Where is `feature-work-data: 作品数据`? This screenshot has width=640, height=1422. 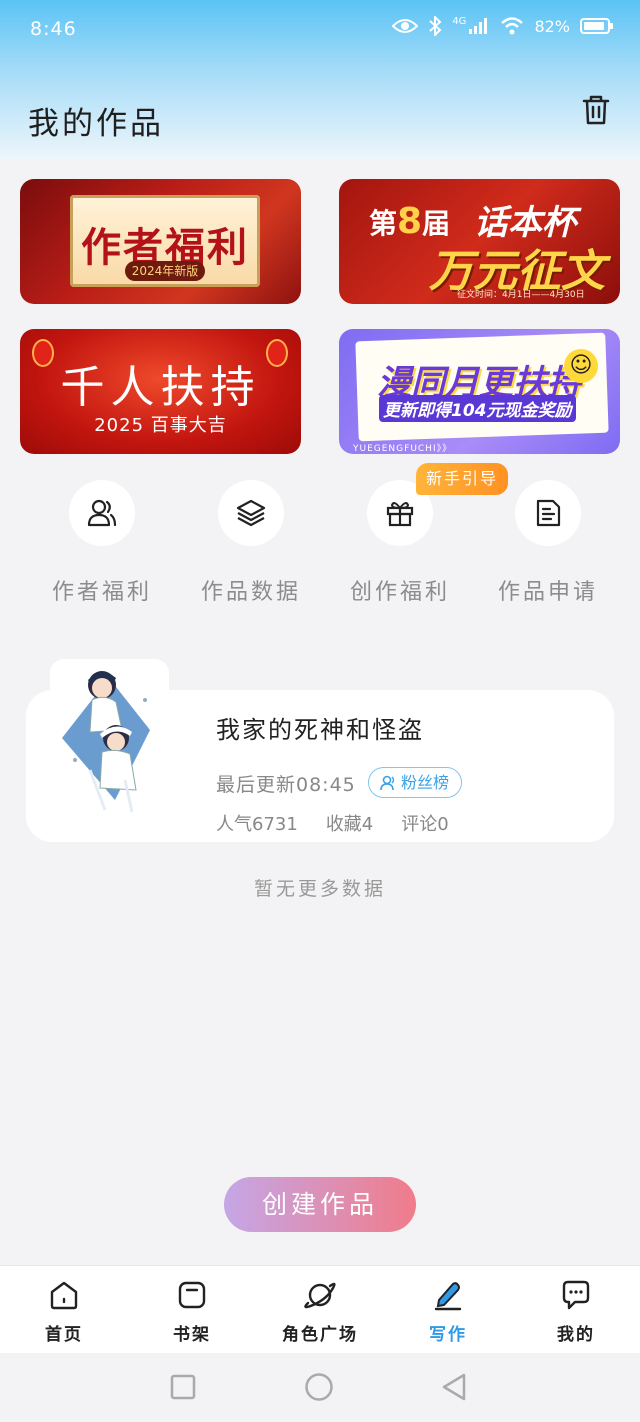 feature-work-data: 作品数据 is located at coordinates (251, 543).